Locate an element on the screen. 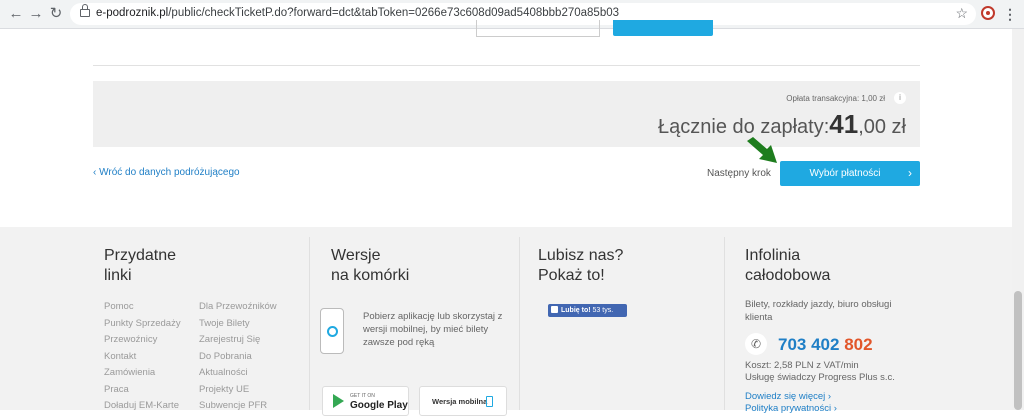 This screenshot has width=1024, height=416. learn-more-link: Dowiedz się więcej › is located at coordinates (791, 397).